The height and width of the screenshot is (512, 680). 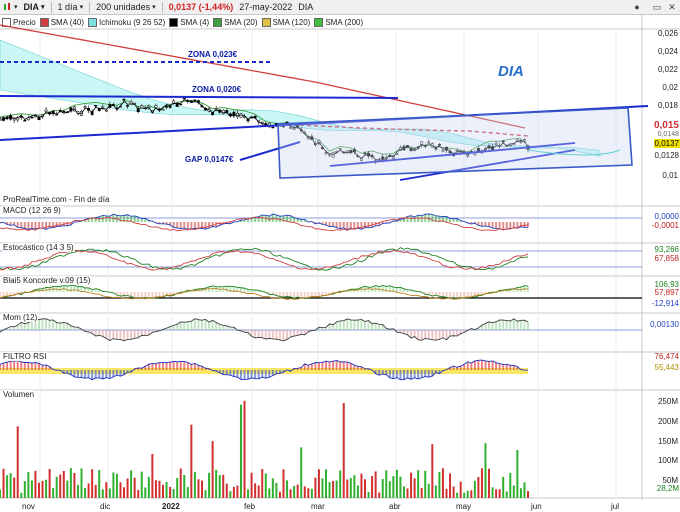 I want to click on price-tag-sma20: 0,0128, so click(x=666, y=155).